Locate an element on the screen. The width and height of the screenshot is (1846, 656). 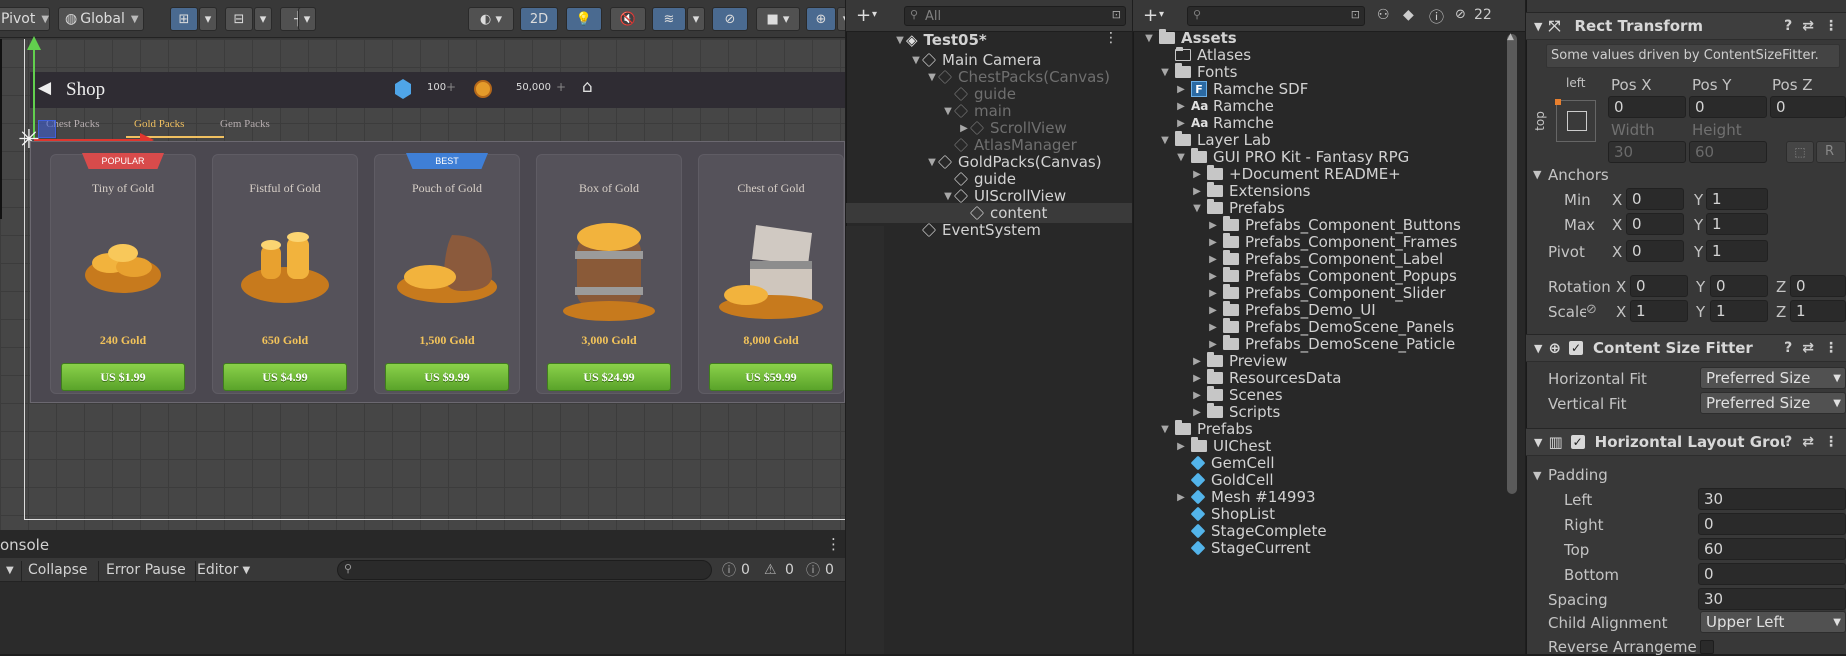
padding-bottom-field: 0 is located at coordinates (1772, 574).